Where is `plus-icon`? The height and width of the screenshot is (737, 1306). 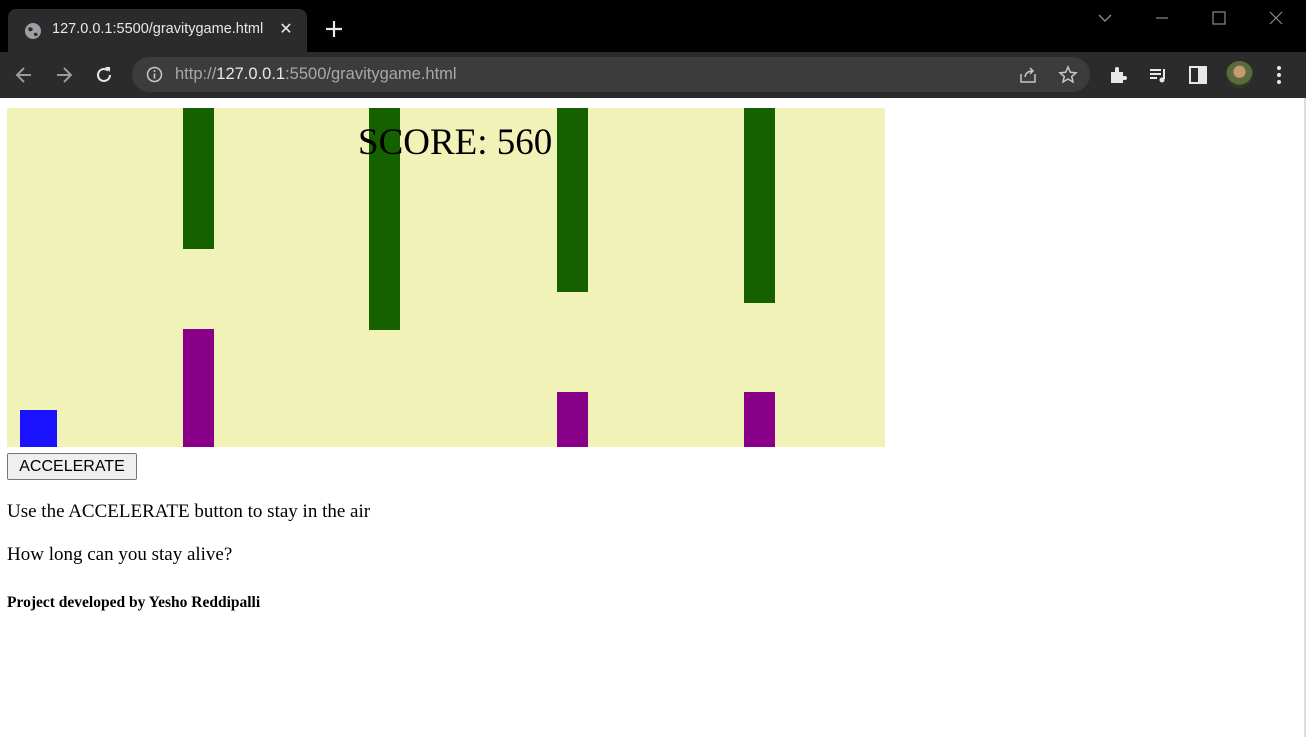
plus-icon is located at coordinates (334, 29).